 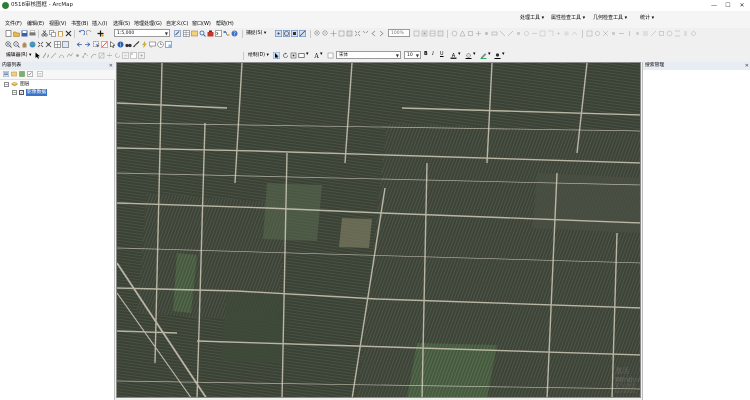 I want to click on georef-tool-13-icon, so click(x=550, y=33).